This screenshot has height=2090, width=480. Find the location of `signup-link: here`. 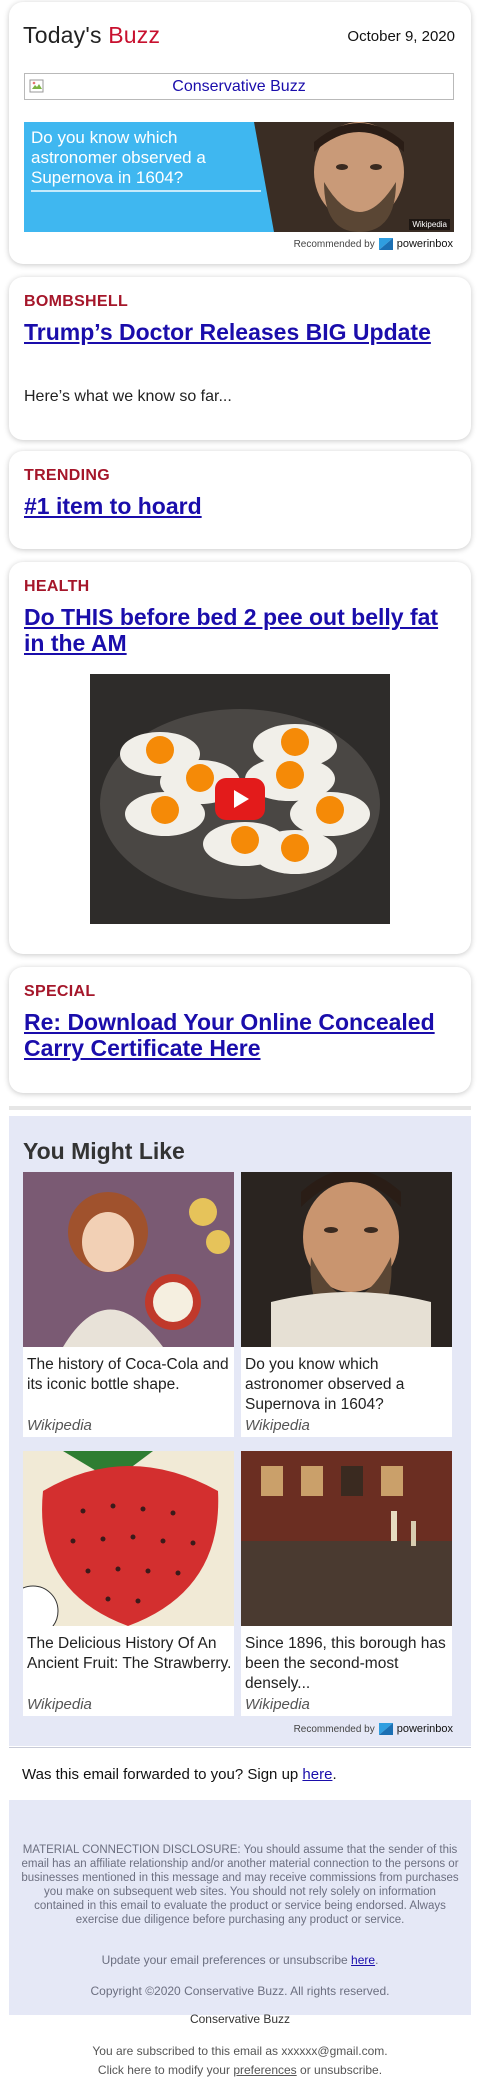

signup-link: here is located at coordinates (317, 1774).